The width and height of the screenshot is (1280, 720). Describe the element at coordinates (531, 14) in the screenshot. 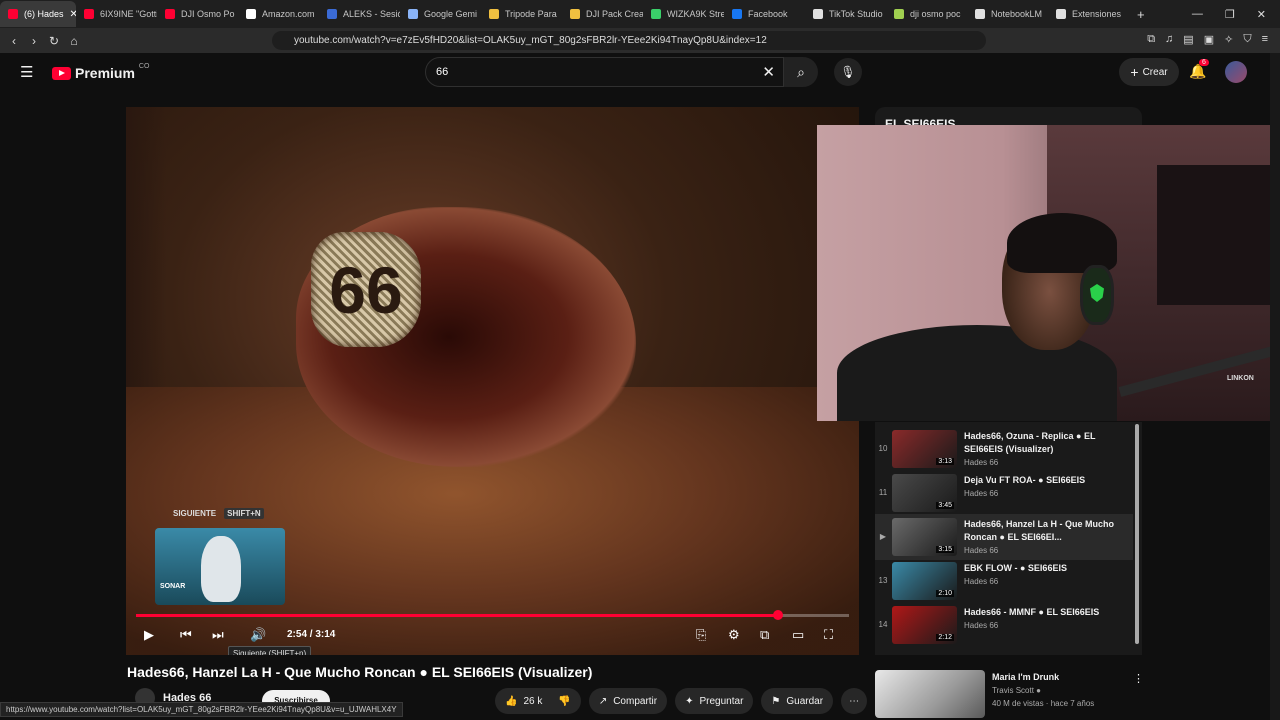

I see `tab-label: Tripode Para` at that location.